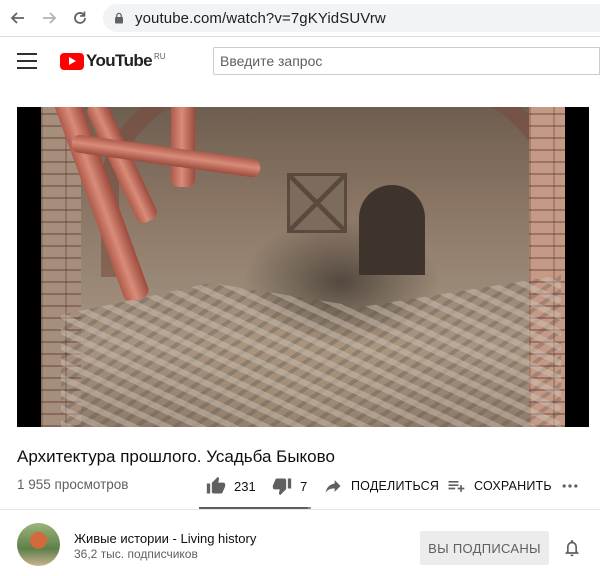 This screenshot has width=600, height=576. I want to click on reload-icon, so click(80, 17).